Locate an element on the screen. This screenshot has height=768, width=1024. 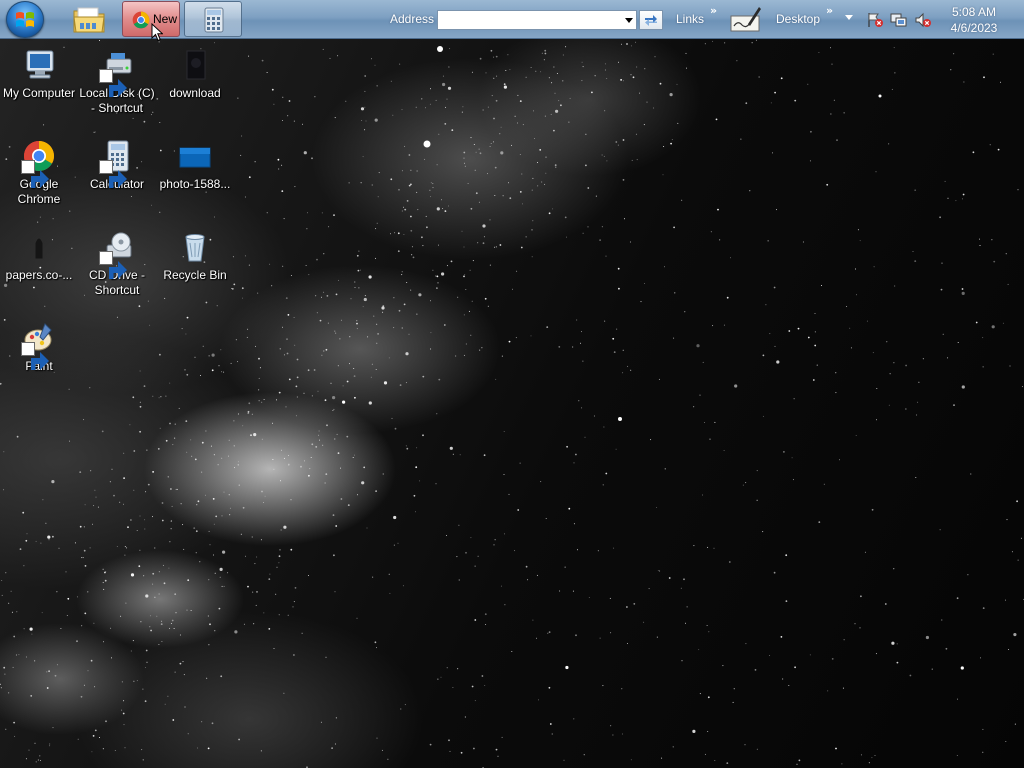
tablet-input-panel-icon is located at coordinates (746, 19).